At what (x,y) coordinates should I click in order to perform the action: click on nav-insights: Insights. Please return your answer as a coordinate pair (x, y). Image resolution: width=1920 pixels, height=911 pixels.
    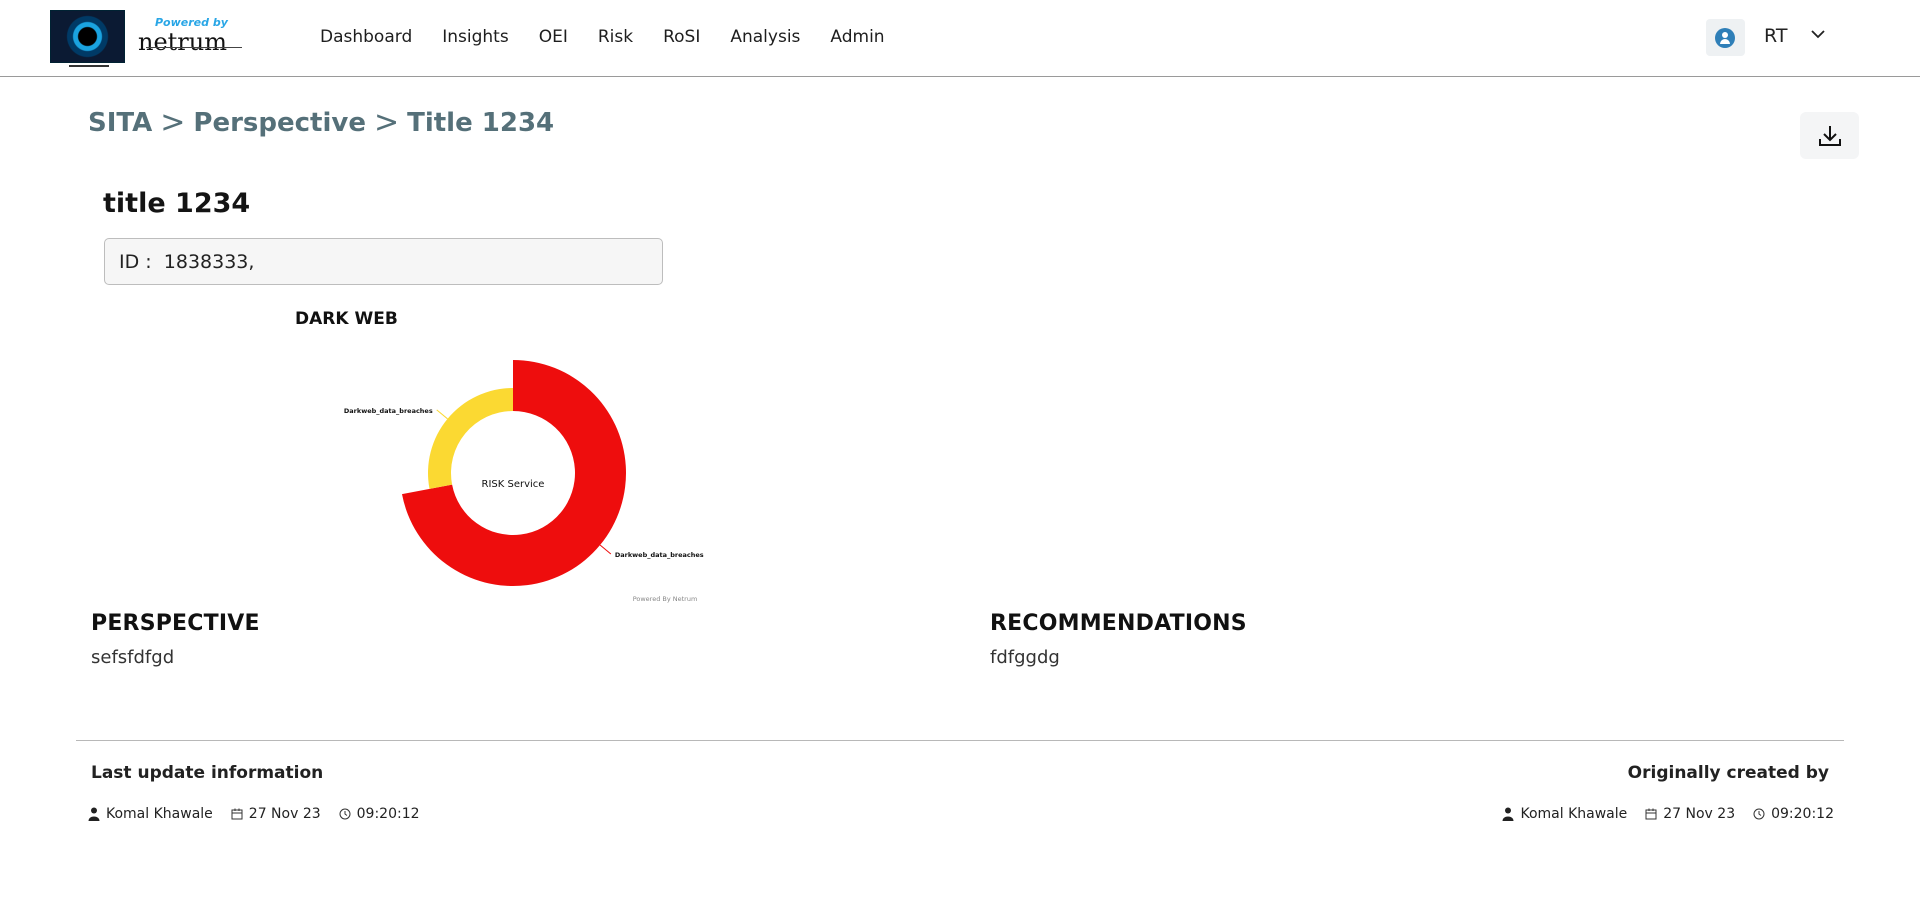
    Looking at the image, I should click on (475, 37).